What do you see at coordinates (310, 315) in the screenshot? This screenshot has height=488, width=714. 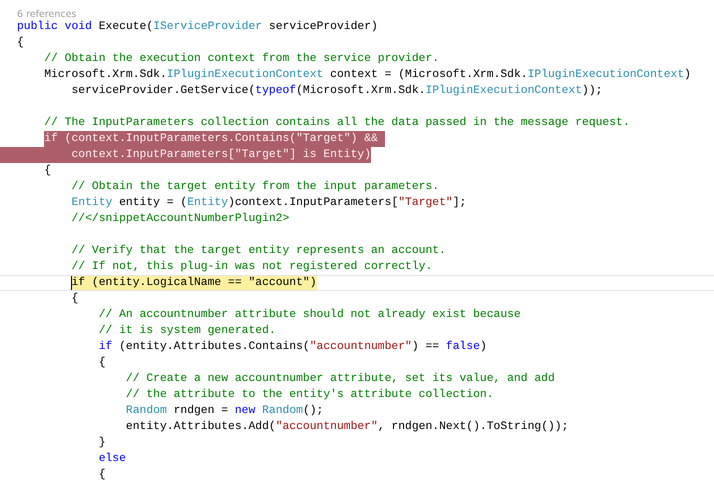 I see `code-line: // An accountnumber attribute should not already exist because` at bounding box center [310, 315].